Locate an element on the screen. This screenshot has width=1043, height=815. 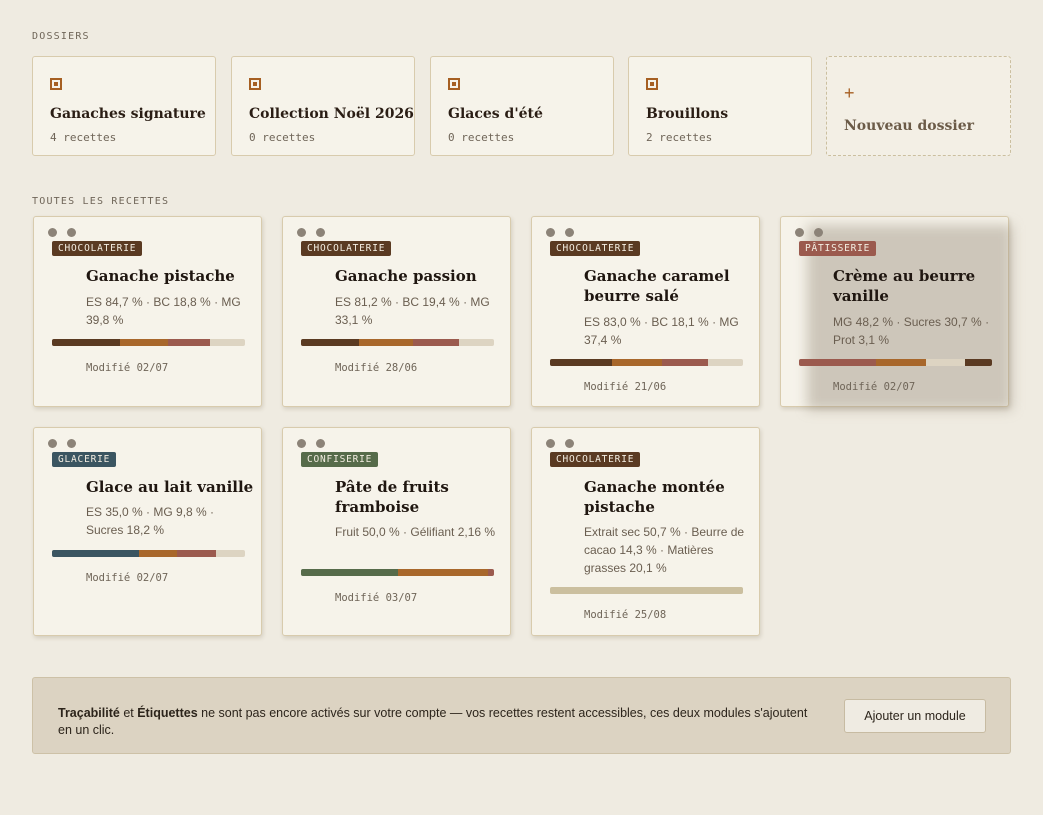
modified-date: Modifié 25/08 is located at coordinates (625, 615).